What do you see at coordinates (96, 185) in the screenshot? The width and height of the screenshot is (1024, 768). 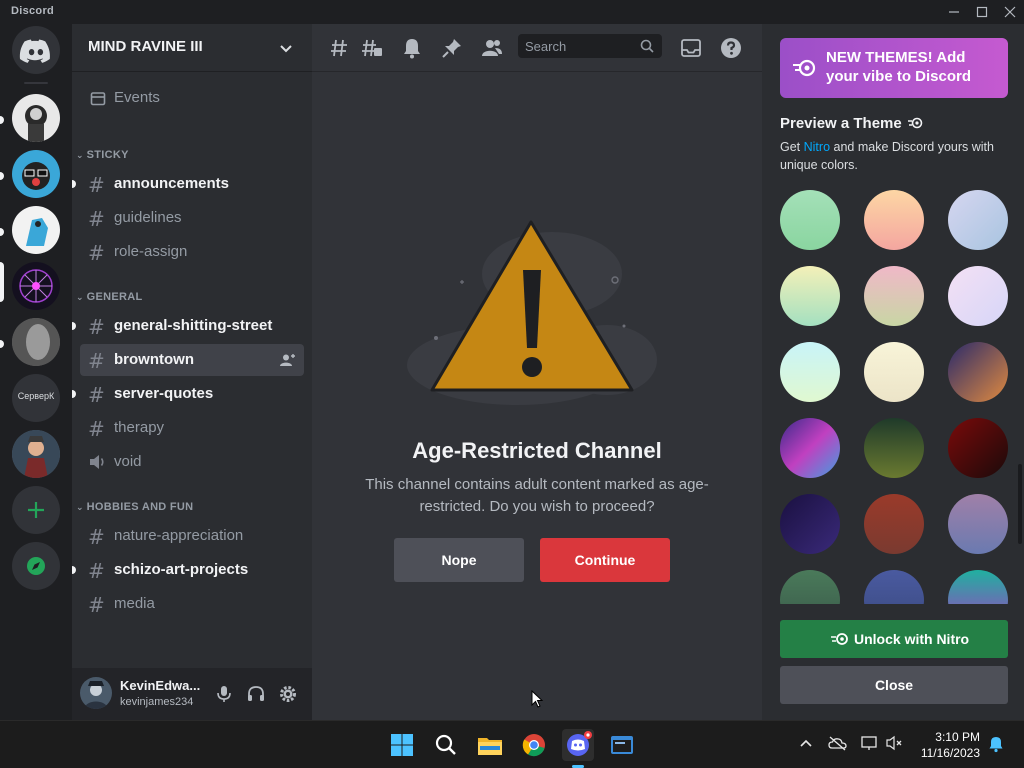 I see `announcement-channel-icon: #` at bounding box center [96, 185].